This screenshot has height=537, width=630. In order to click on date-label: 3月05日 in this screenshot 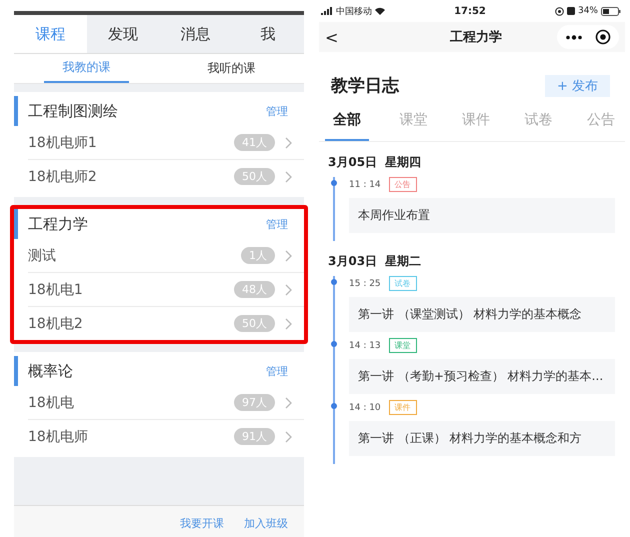, I will do `click(353, 162)`.